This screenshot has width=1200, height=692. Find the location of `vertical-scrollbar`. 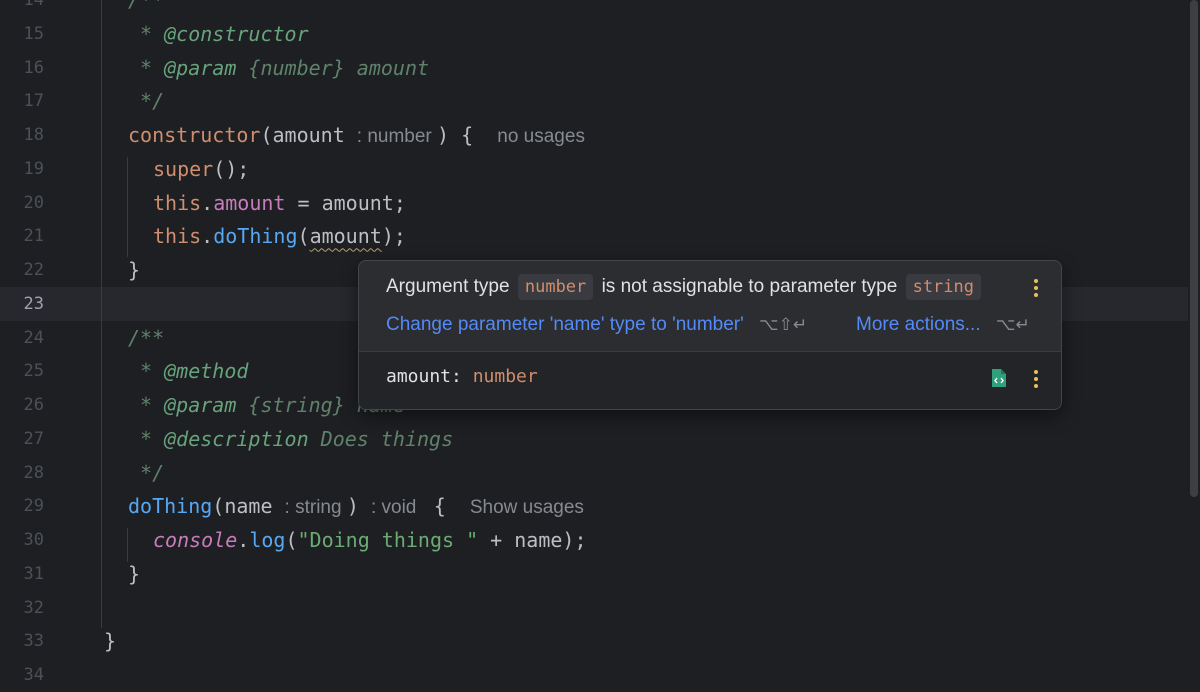

vertical-scrollbar is located at coordinates (1194, 248).